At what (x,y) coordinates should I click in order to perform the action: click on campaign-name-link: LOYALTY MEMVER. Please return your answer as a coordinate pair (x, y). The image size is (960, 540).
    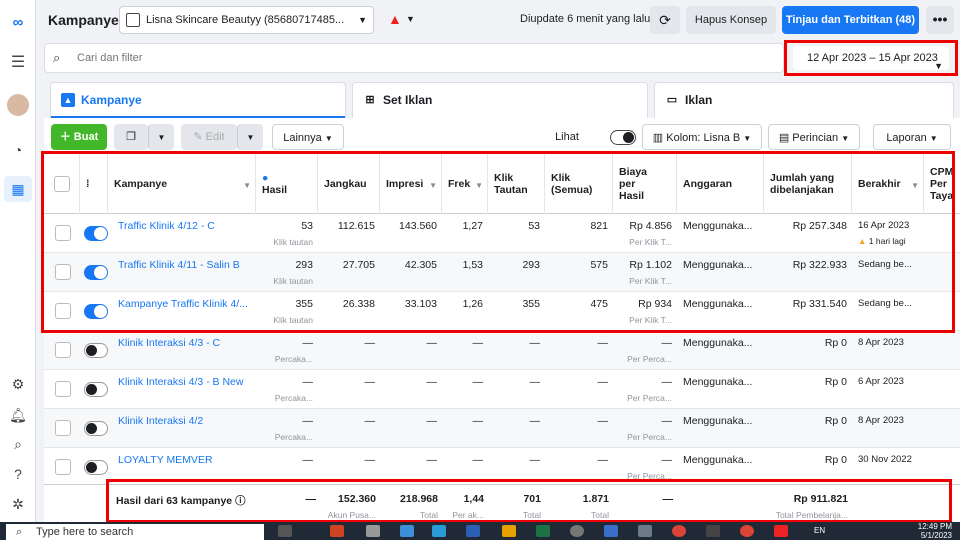
    Looking at the image, I should click on (185, 467).